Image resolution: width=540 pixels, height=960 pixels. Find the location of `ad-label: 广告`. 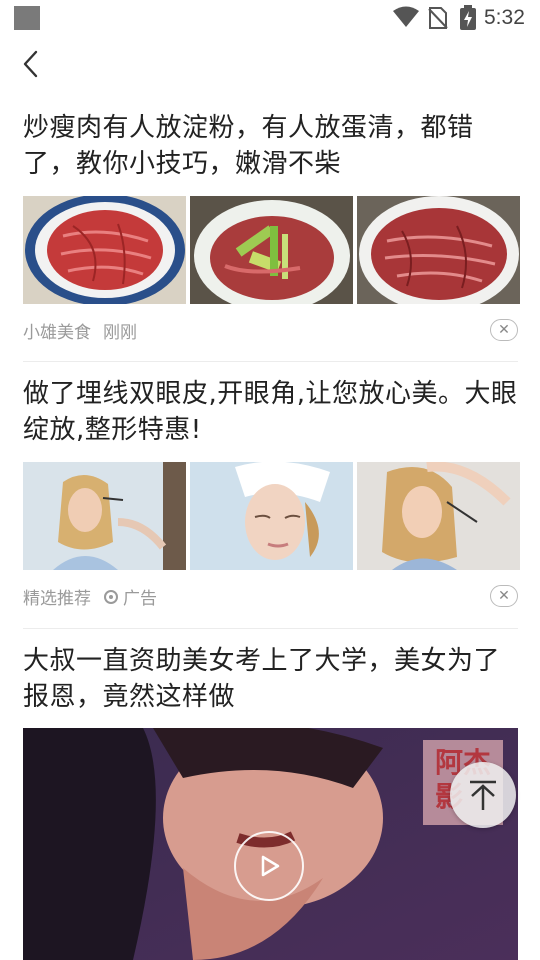

ad-label: 广告 is located at coordinates (140, 599).